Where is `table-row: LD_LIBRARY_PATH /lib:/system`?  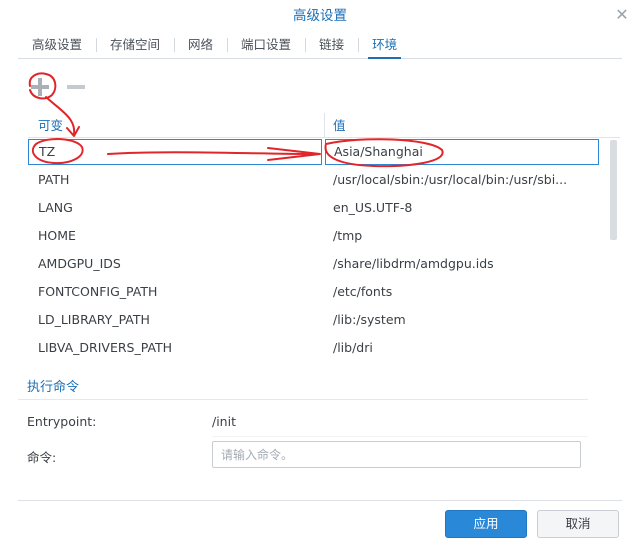 table-row: LD_LIBRARY_PATH /lib:/system is located at coordinates (324, 320).